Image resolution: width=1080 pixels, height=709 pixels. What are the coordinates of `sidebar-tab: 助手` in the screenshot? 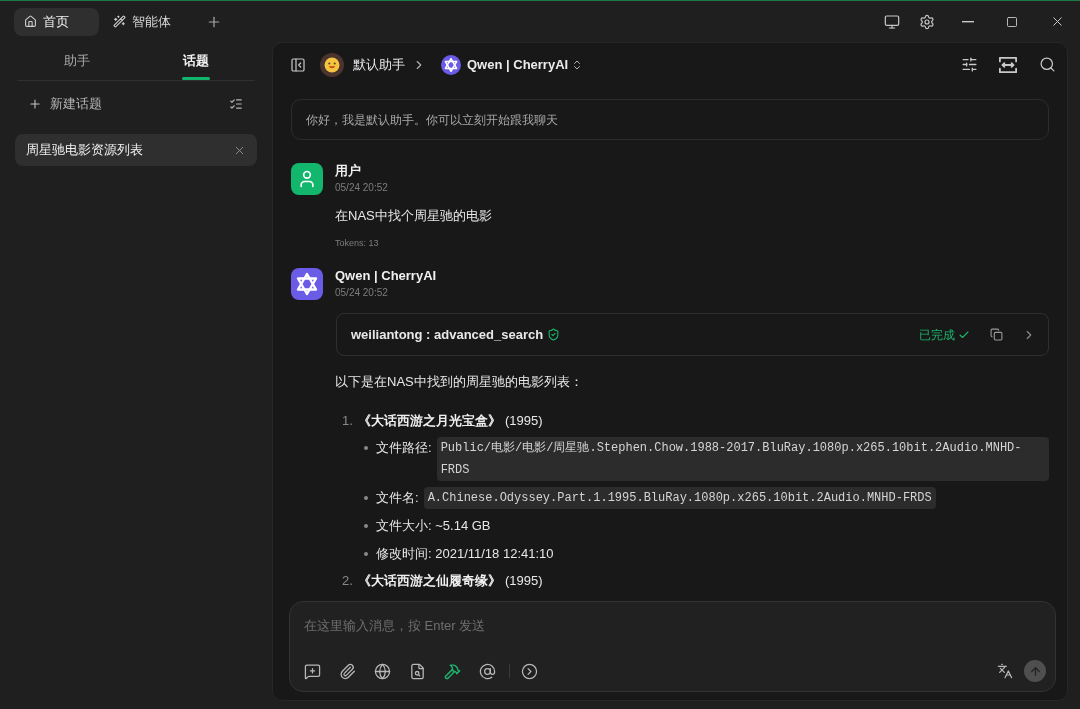 It's located at (76, 61).